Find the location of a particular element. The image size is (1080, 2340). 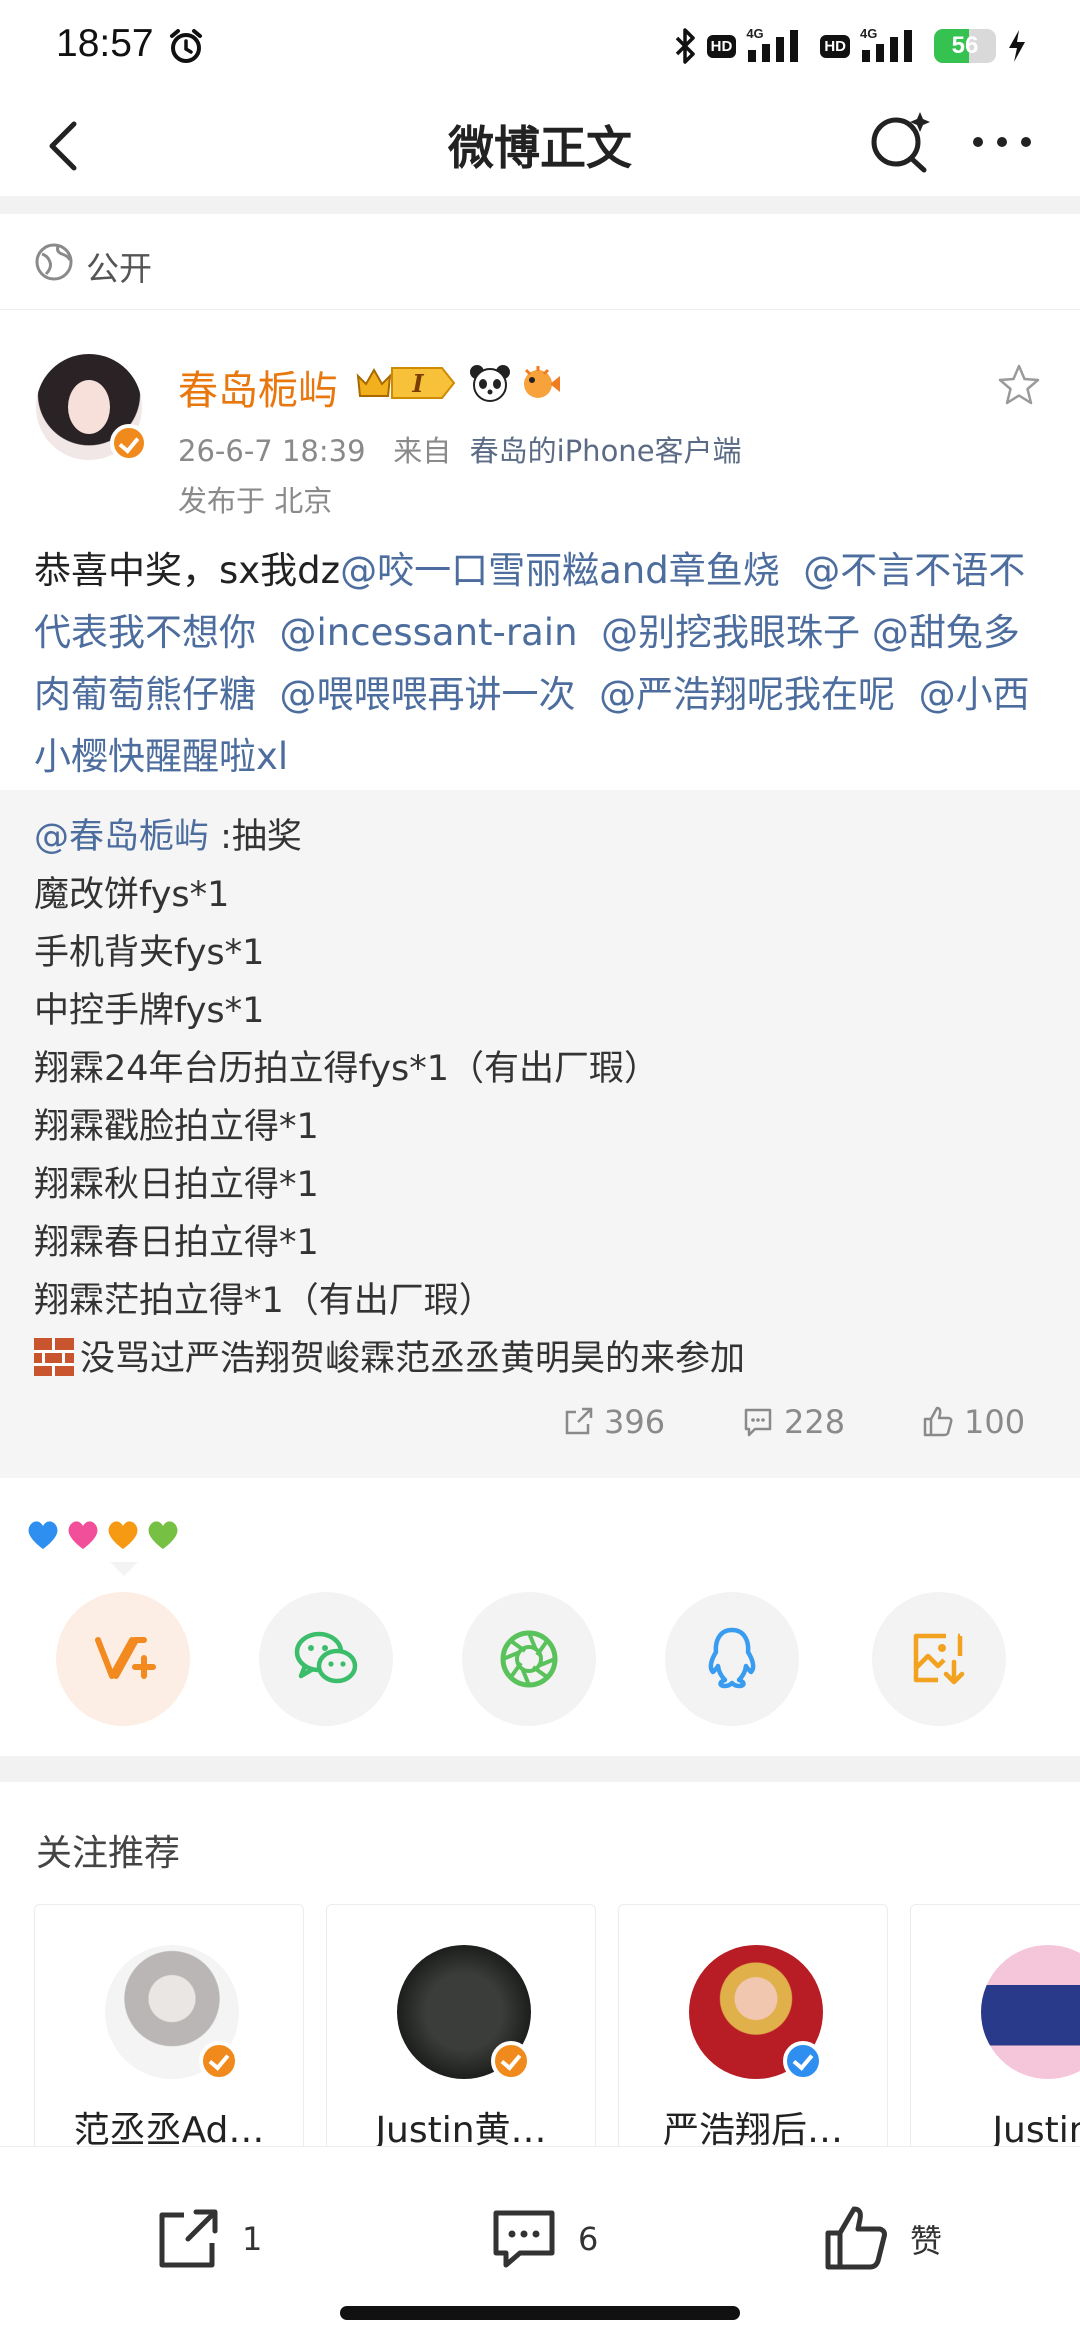

wechat-icon is located at coordinates (326, 1657).